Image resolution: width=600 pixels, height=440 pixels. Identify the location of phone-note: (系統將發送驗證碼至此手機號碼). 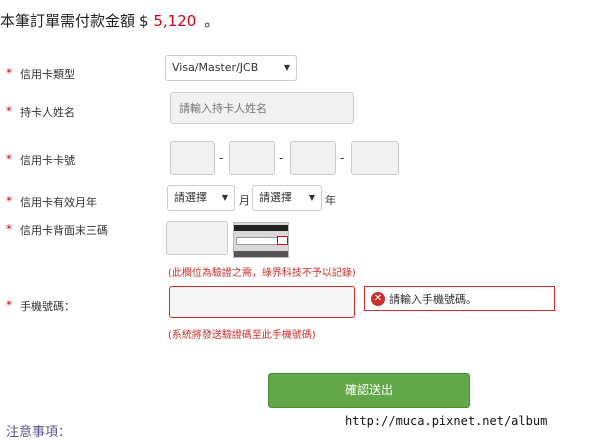
(242, 335).